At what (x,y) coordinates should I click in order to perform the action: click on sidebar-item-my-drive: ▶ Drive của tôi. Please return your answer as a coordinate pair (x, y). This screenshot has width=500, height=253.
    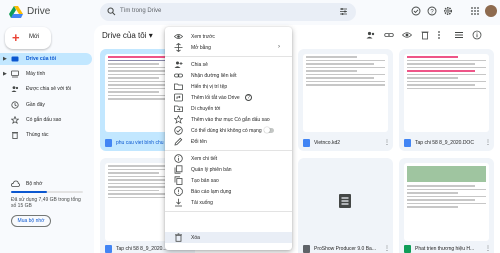
    Looking at the image, I should click on (46, 59).